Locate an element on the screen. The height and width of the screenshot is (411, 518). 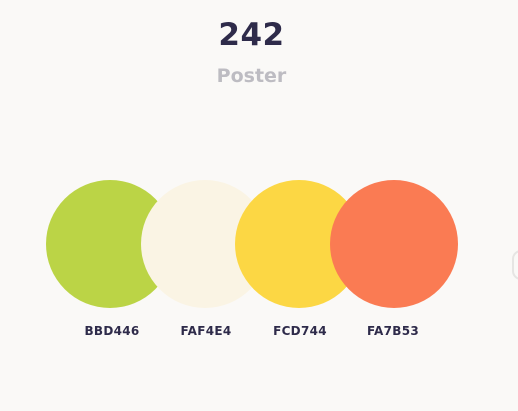
color-code-2: FAF4E4 is located at coordinates (206, 331).